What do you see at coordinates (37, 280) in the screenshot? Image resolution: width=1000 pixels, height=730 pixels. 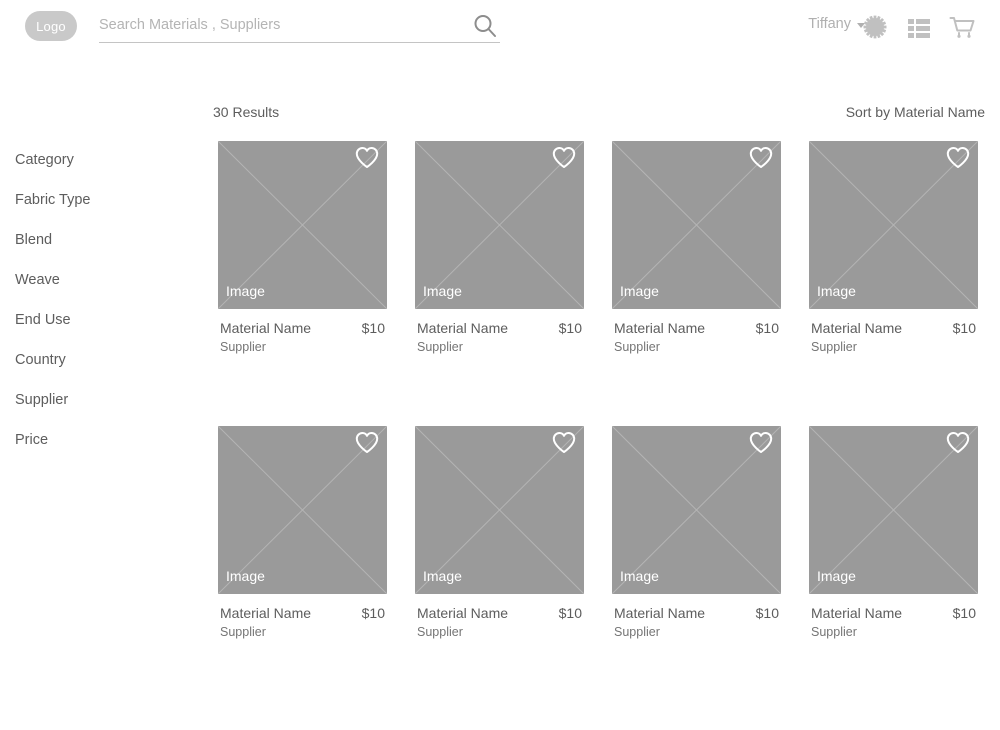 I see `sidebar-item-label: Weave` at bounding box center [37, 280].